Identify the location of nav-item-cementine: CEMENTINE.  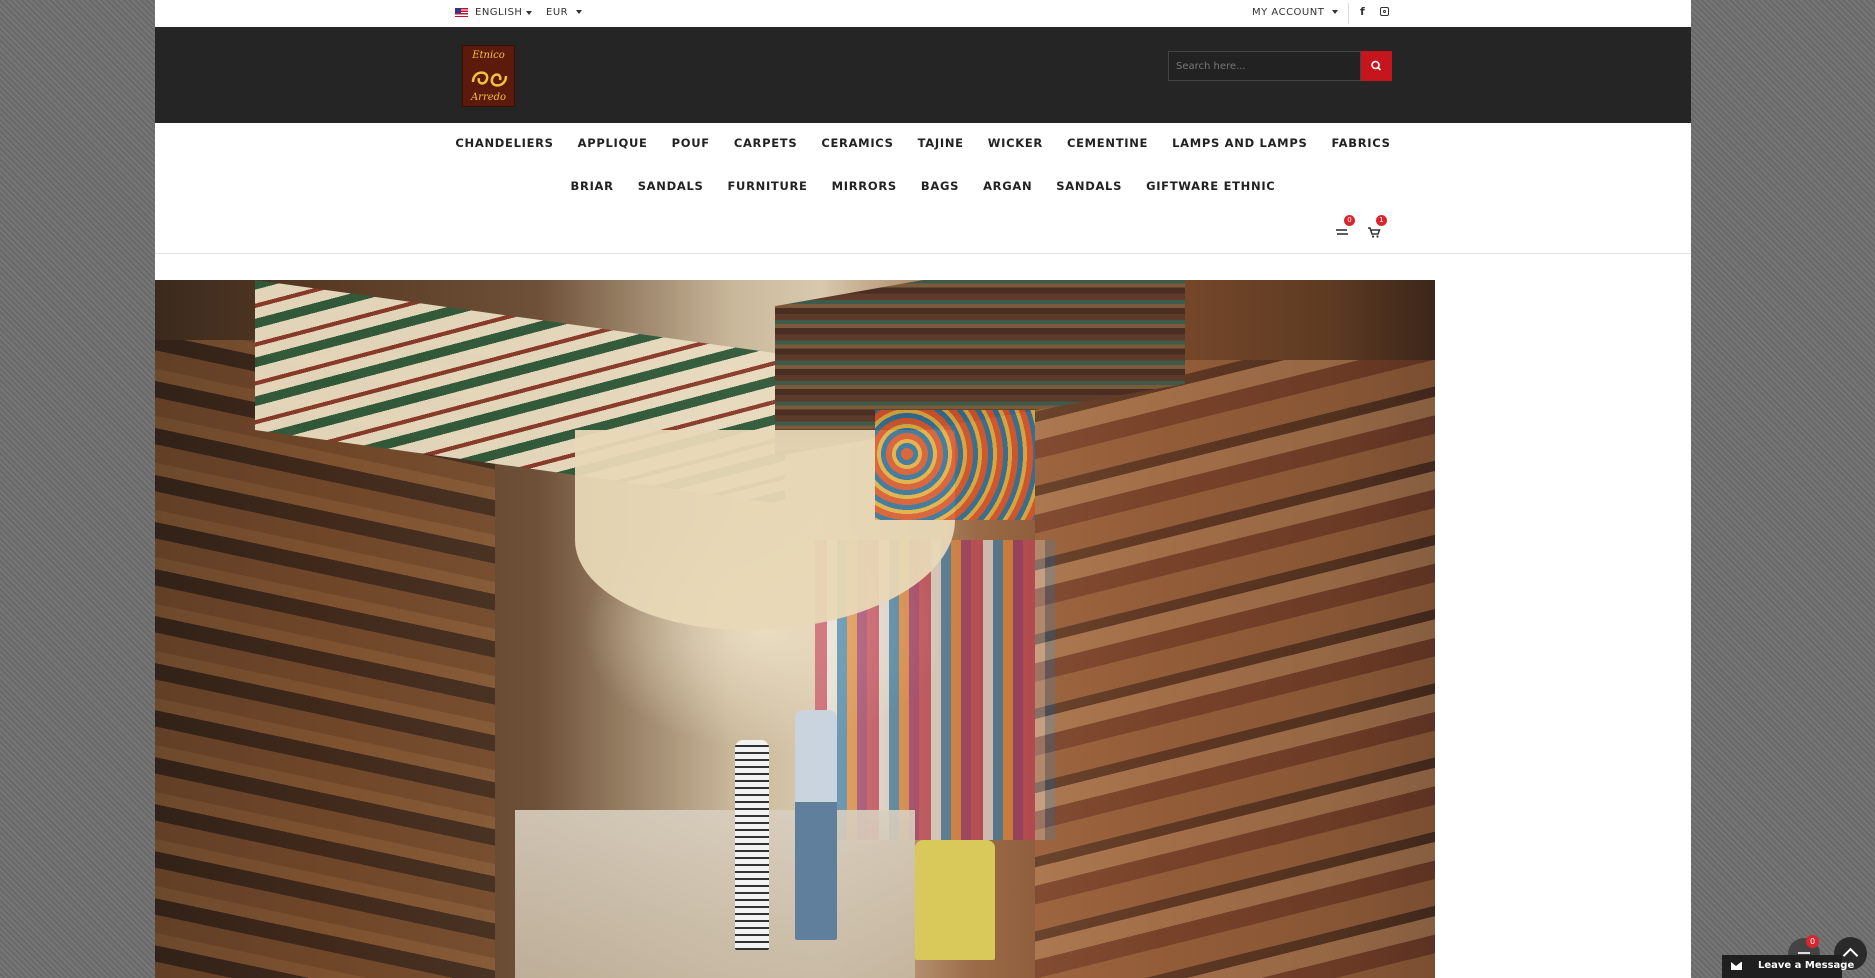
(1107, 143).